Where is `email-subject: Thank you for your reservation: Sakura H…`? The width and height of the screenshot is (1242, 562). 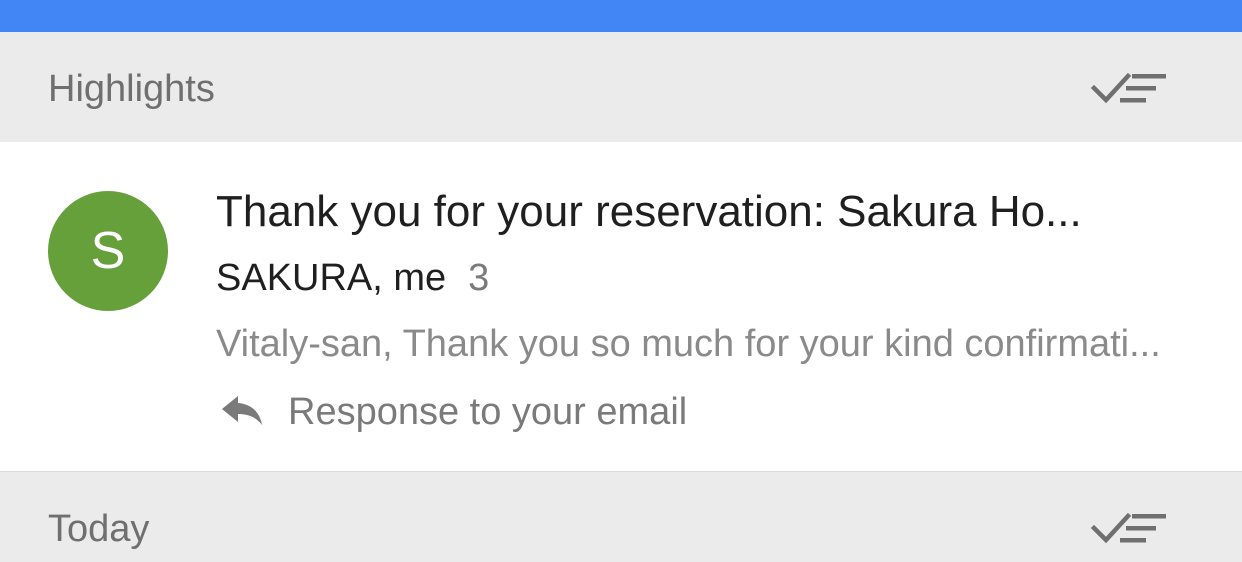
email-subject: Thank you for your reservation: Sakura H… is located at coordinates (649, 211).